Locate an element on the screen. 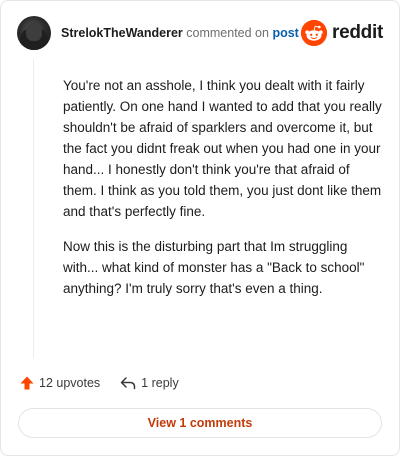  reply-button: 1 reply is located at coordinates (149, 383).